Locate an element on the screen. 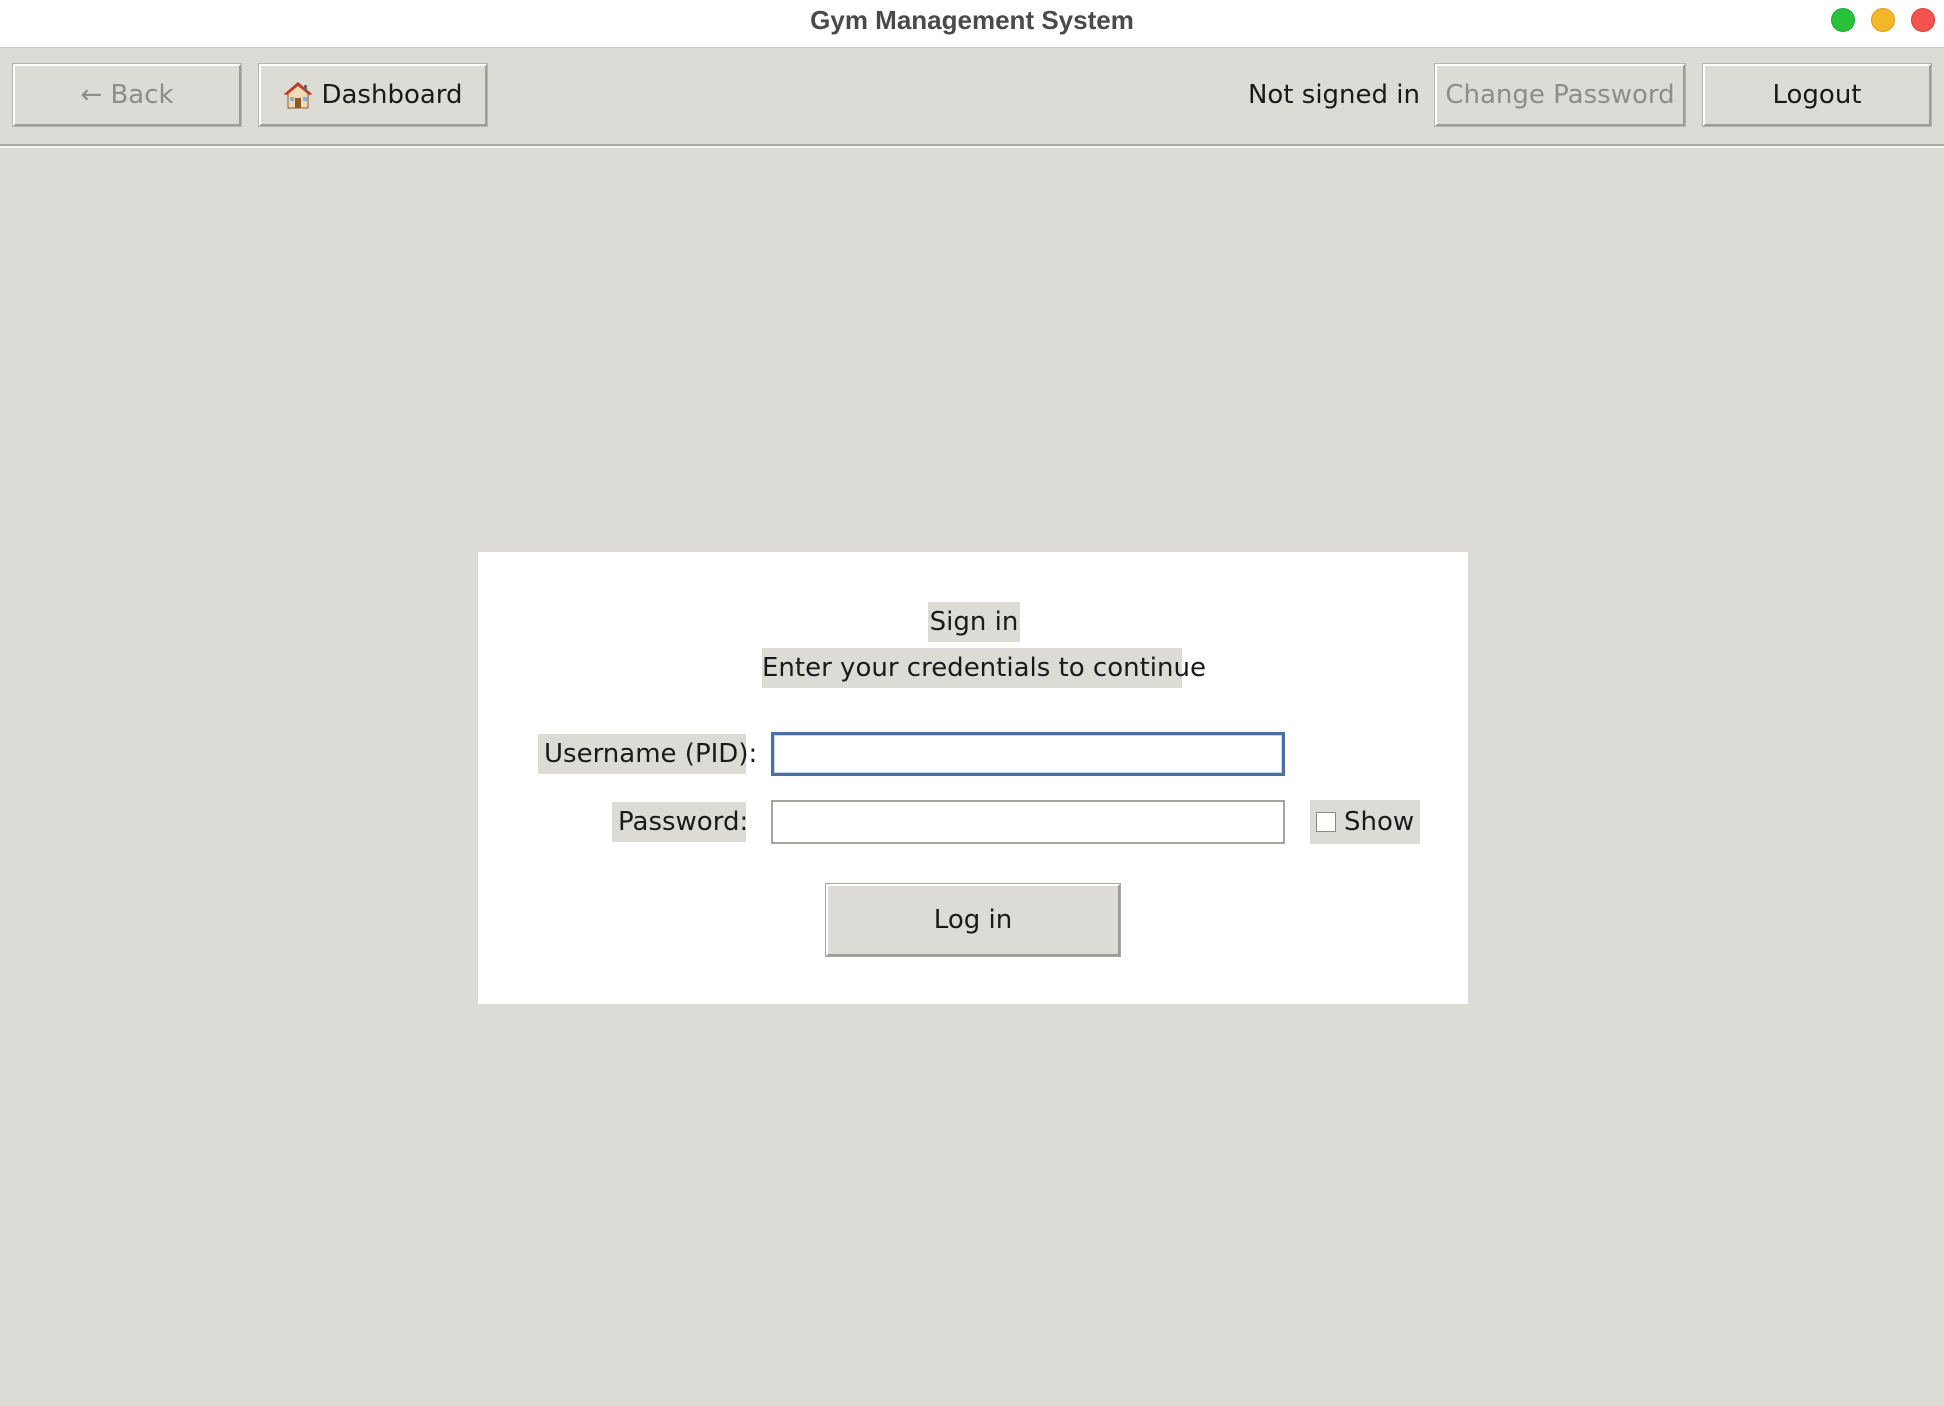  show-password-toggle: Show is located at coordinates (1365, 822).